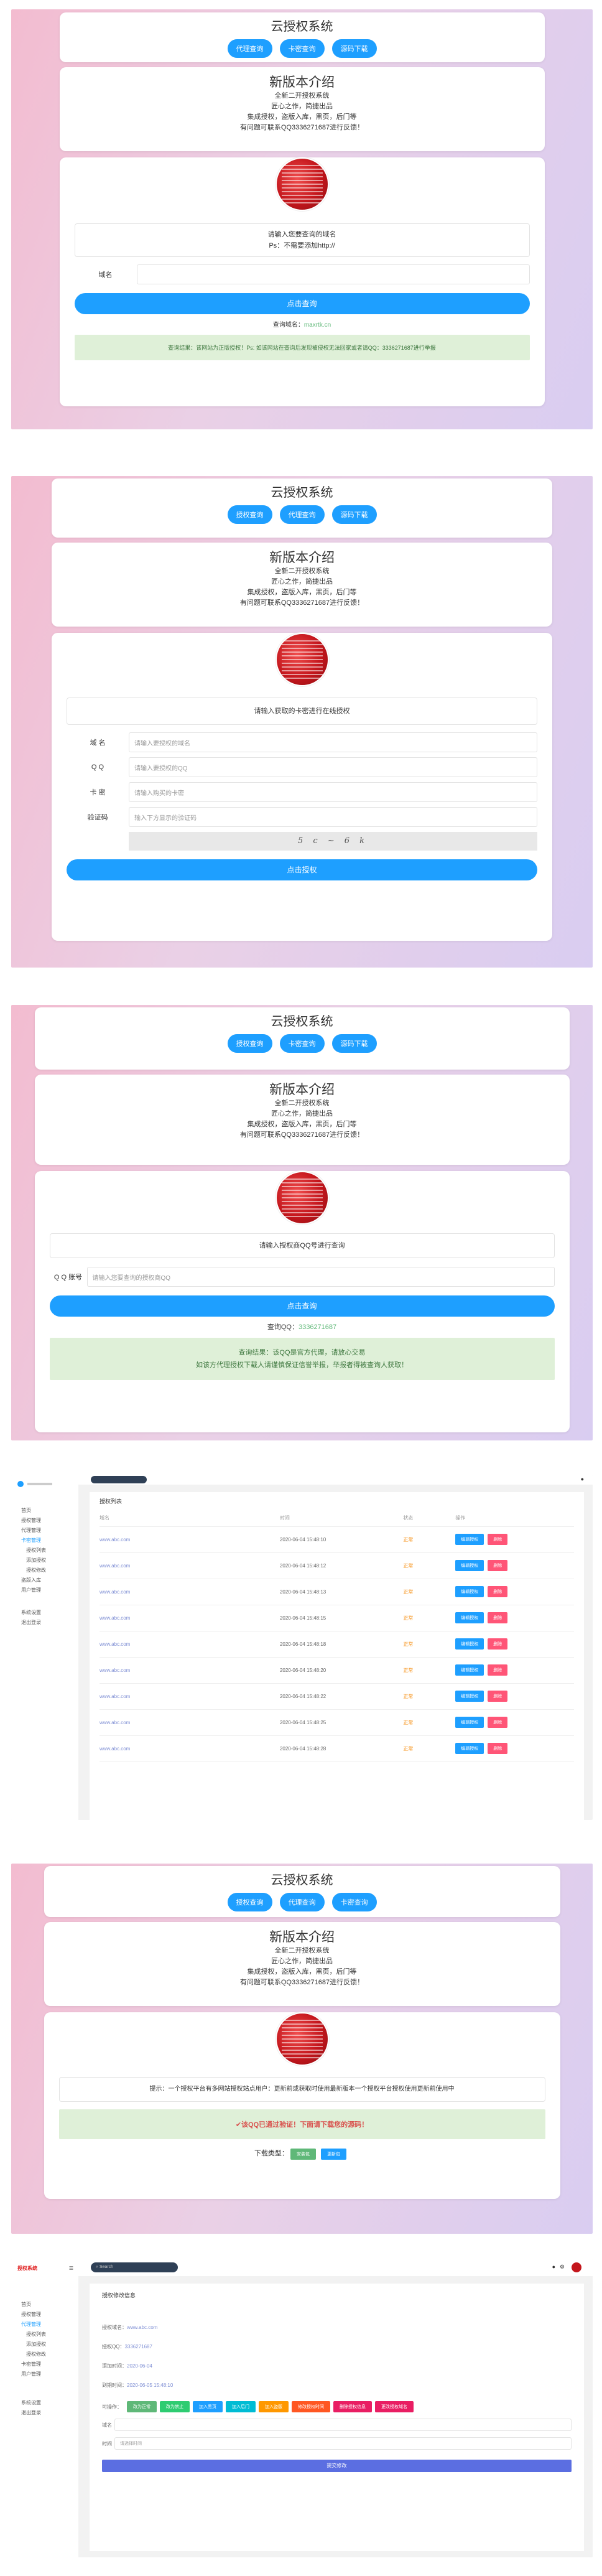 The width and height of the screenshot is (602, 2576). What do you see at coordinates (142, 2406) in the screenshot?
I see `op-button: 改为正常` at bounding box center [142, 2406].